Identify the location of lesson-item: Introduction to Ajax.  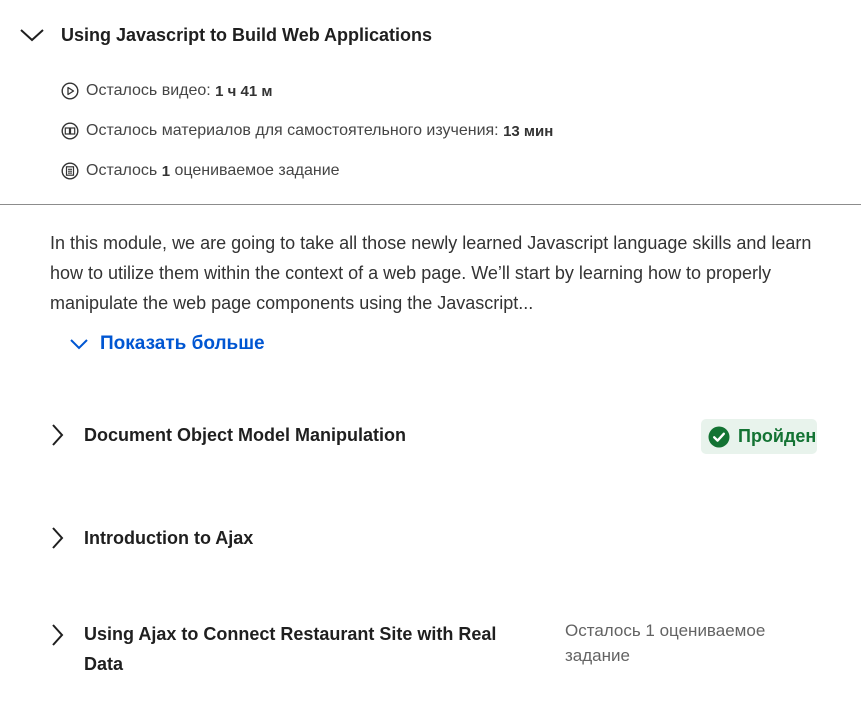
(430, 539).